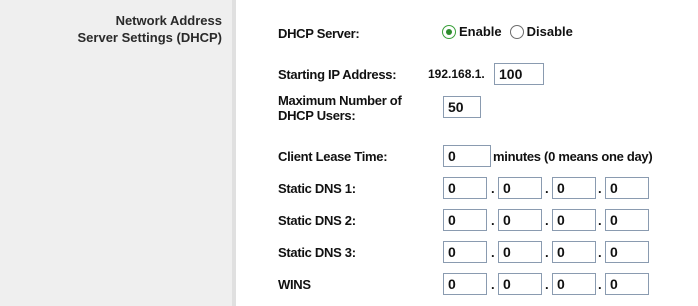  I want to click on wins-octet3, so click(574, 284).